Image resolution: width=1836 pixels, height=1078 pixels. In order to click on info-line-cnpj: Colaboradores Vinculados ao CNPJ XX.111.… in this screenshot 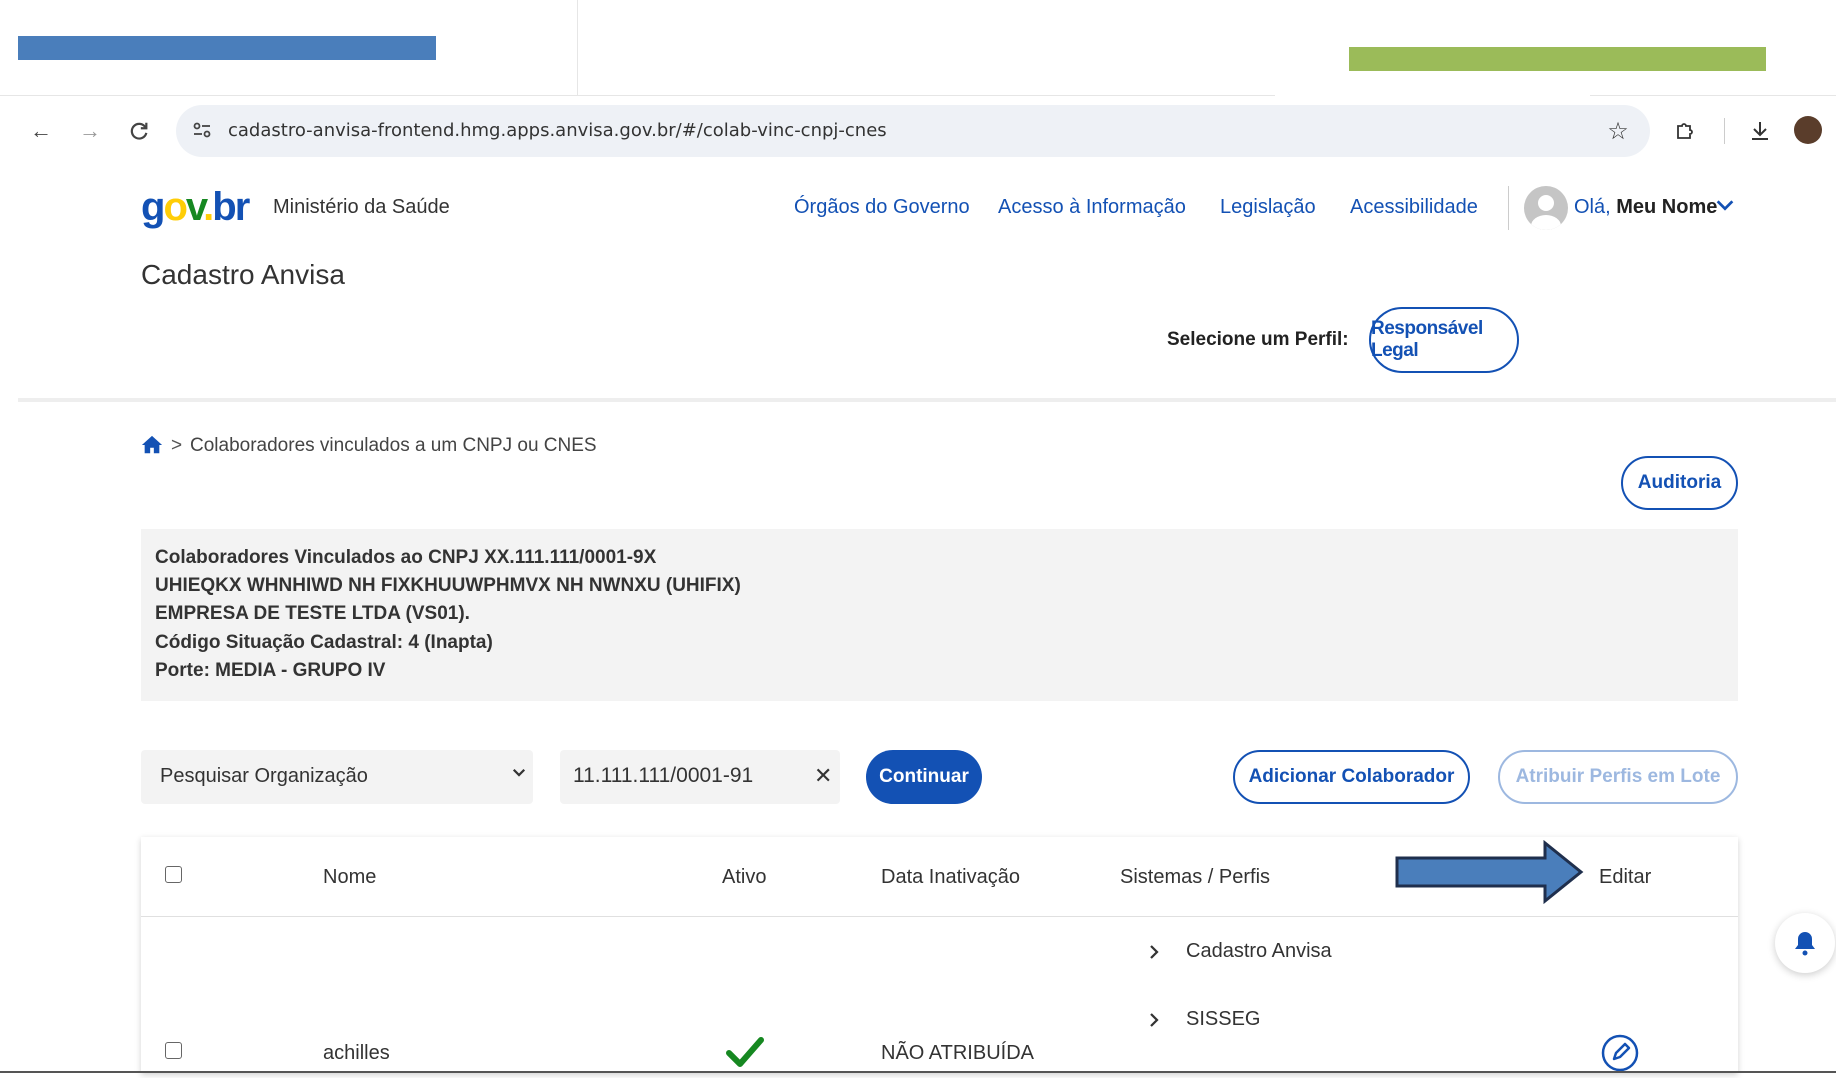, I will do `click(406, 557)`.